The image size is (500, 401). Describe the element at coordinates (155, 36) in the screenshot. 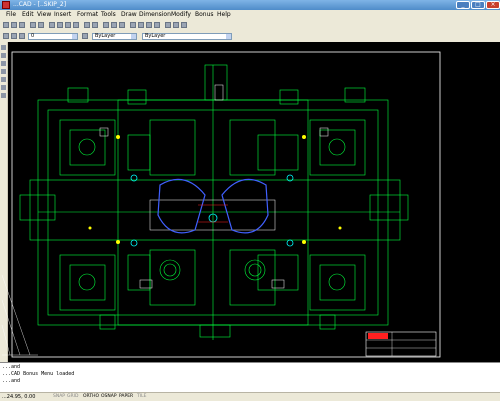

I see `linetype-value: ByLayer` at that location.